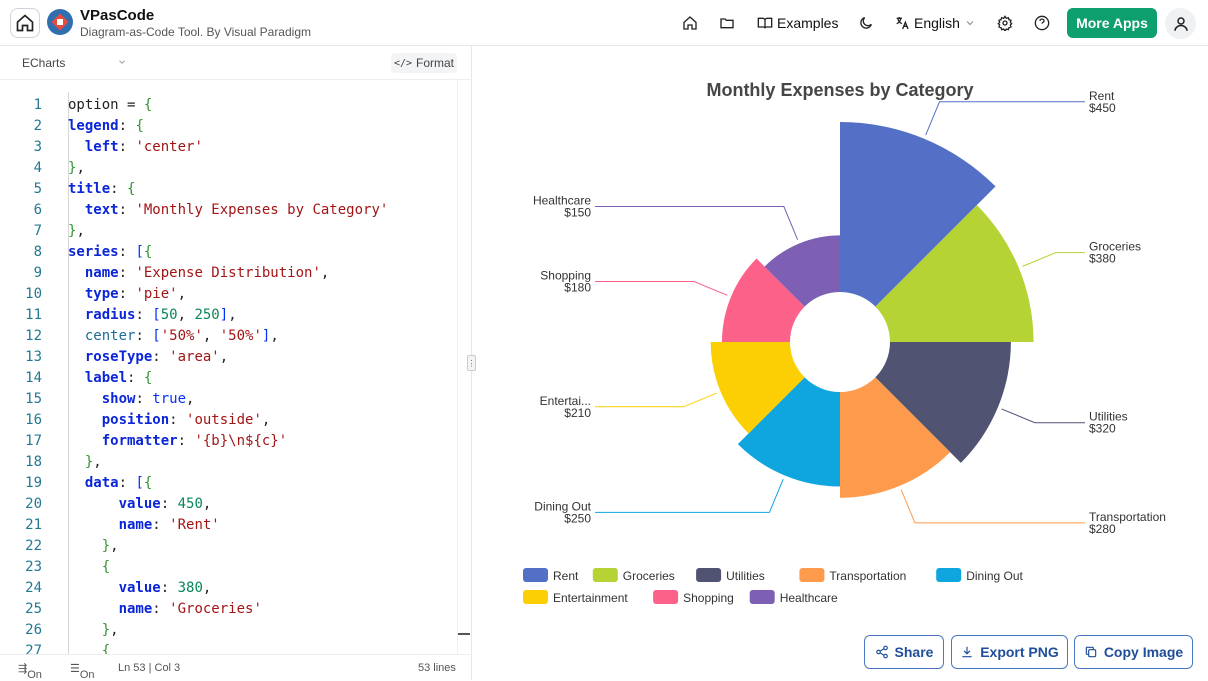 The width and height of the screenshot is (1208, 681). Describe the element at coordinates (236, 63) in the screenshot. I see `editor-toolbar: ECharts </> Format` at that location.